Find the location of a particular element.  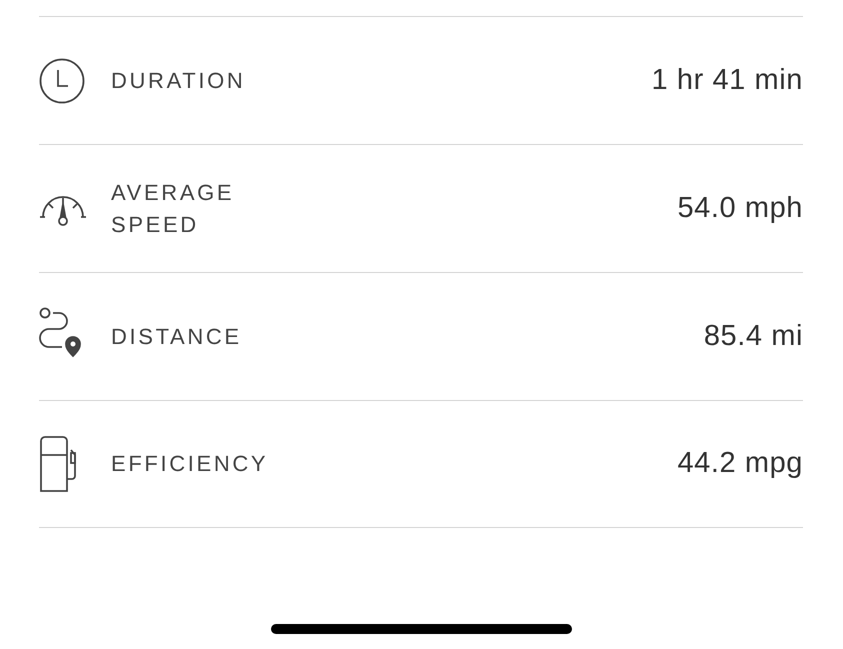

clock-icon is located at coordinates (62, 81).